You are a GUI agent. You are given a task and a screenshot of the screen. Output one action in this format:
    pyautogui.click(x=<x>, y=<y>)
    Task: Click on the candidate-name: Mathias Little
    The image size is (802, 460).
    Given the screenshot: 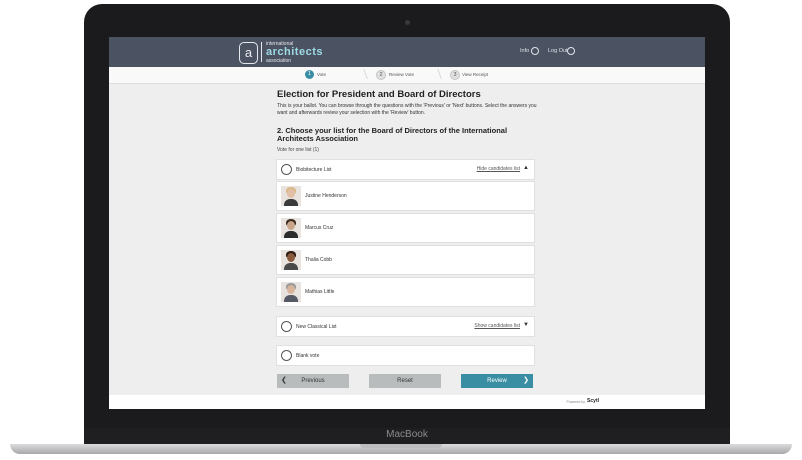 What is the action you would take?
    pyautogui.click(x=320, y=292)
    